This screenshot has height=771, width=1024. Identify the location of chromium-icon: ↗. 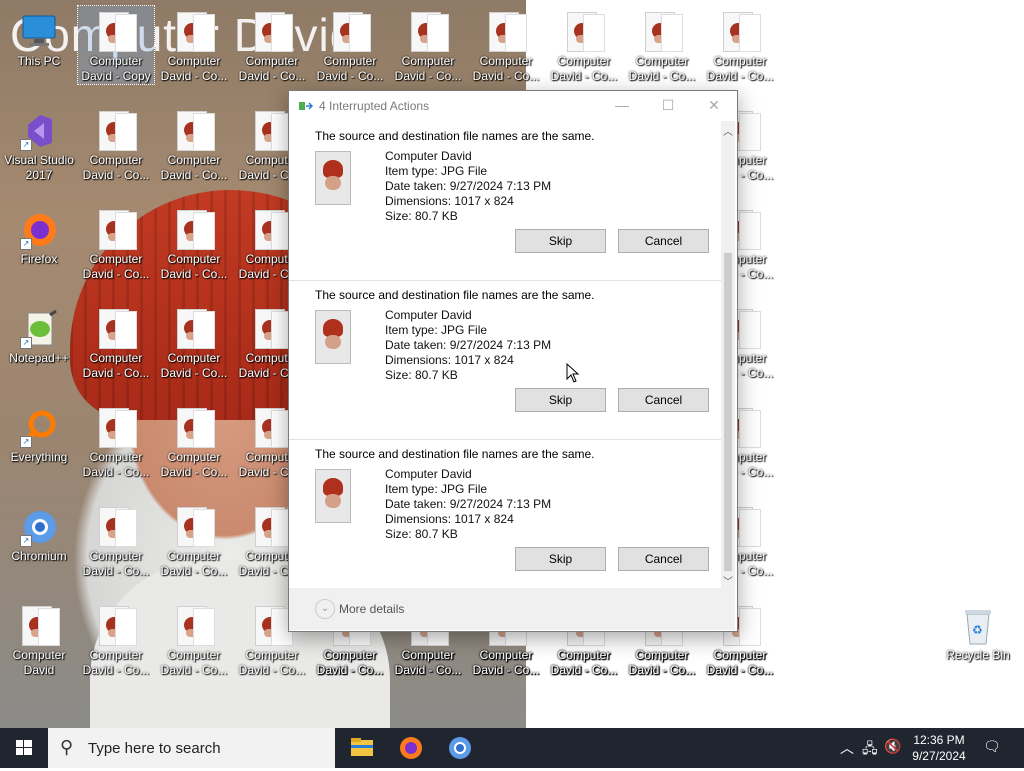
(39, 527).